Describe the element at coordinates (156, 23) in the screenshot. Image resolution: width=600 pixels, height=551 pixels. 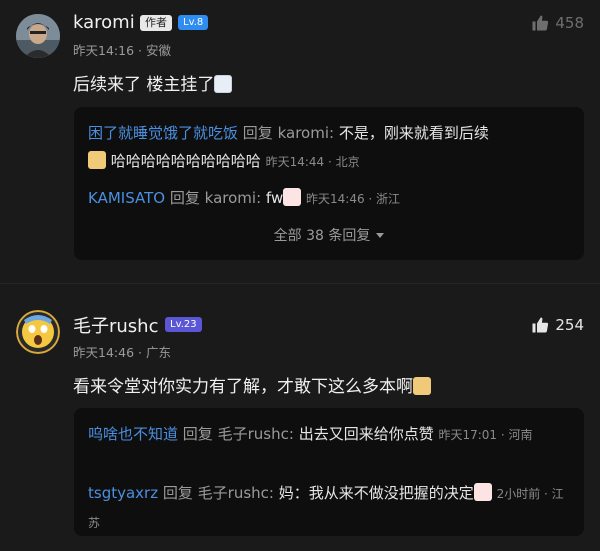
I see `author-badge: 作者` at that location.